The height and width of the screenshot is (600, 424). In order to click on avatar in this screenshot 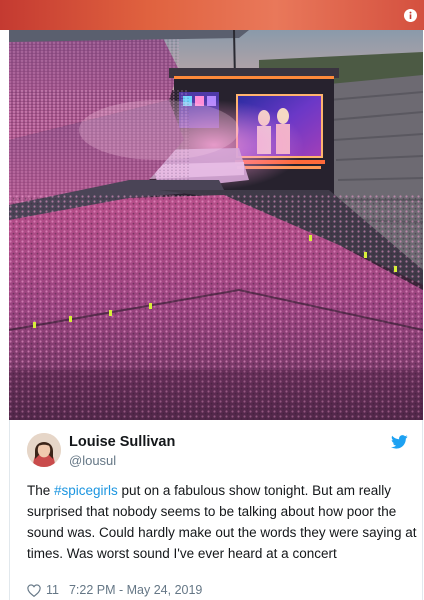, I will do `click(44, 450)`.